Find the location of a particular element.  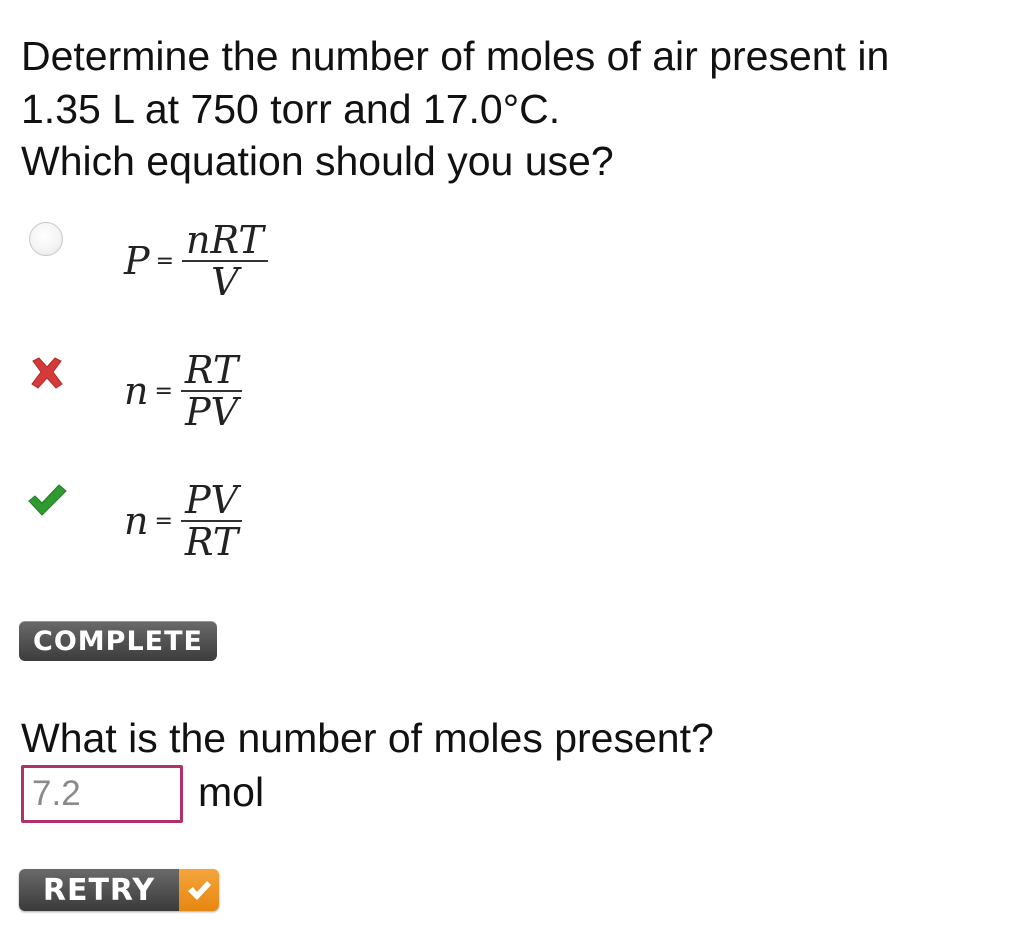

option-2: n = RT PV is located at coordinates (300, 400).